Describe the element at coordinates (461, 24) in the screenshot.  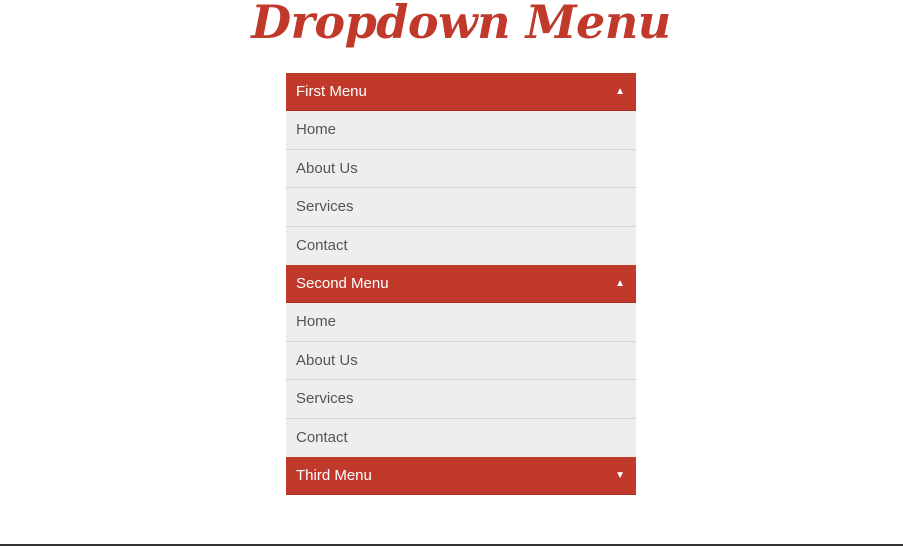
I see `page-title: Dropdown Menu` at that location.